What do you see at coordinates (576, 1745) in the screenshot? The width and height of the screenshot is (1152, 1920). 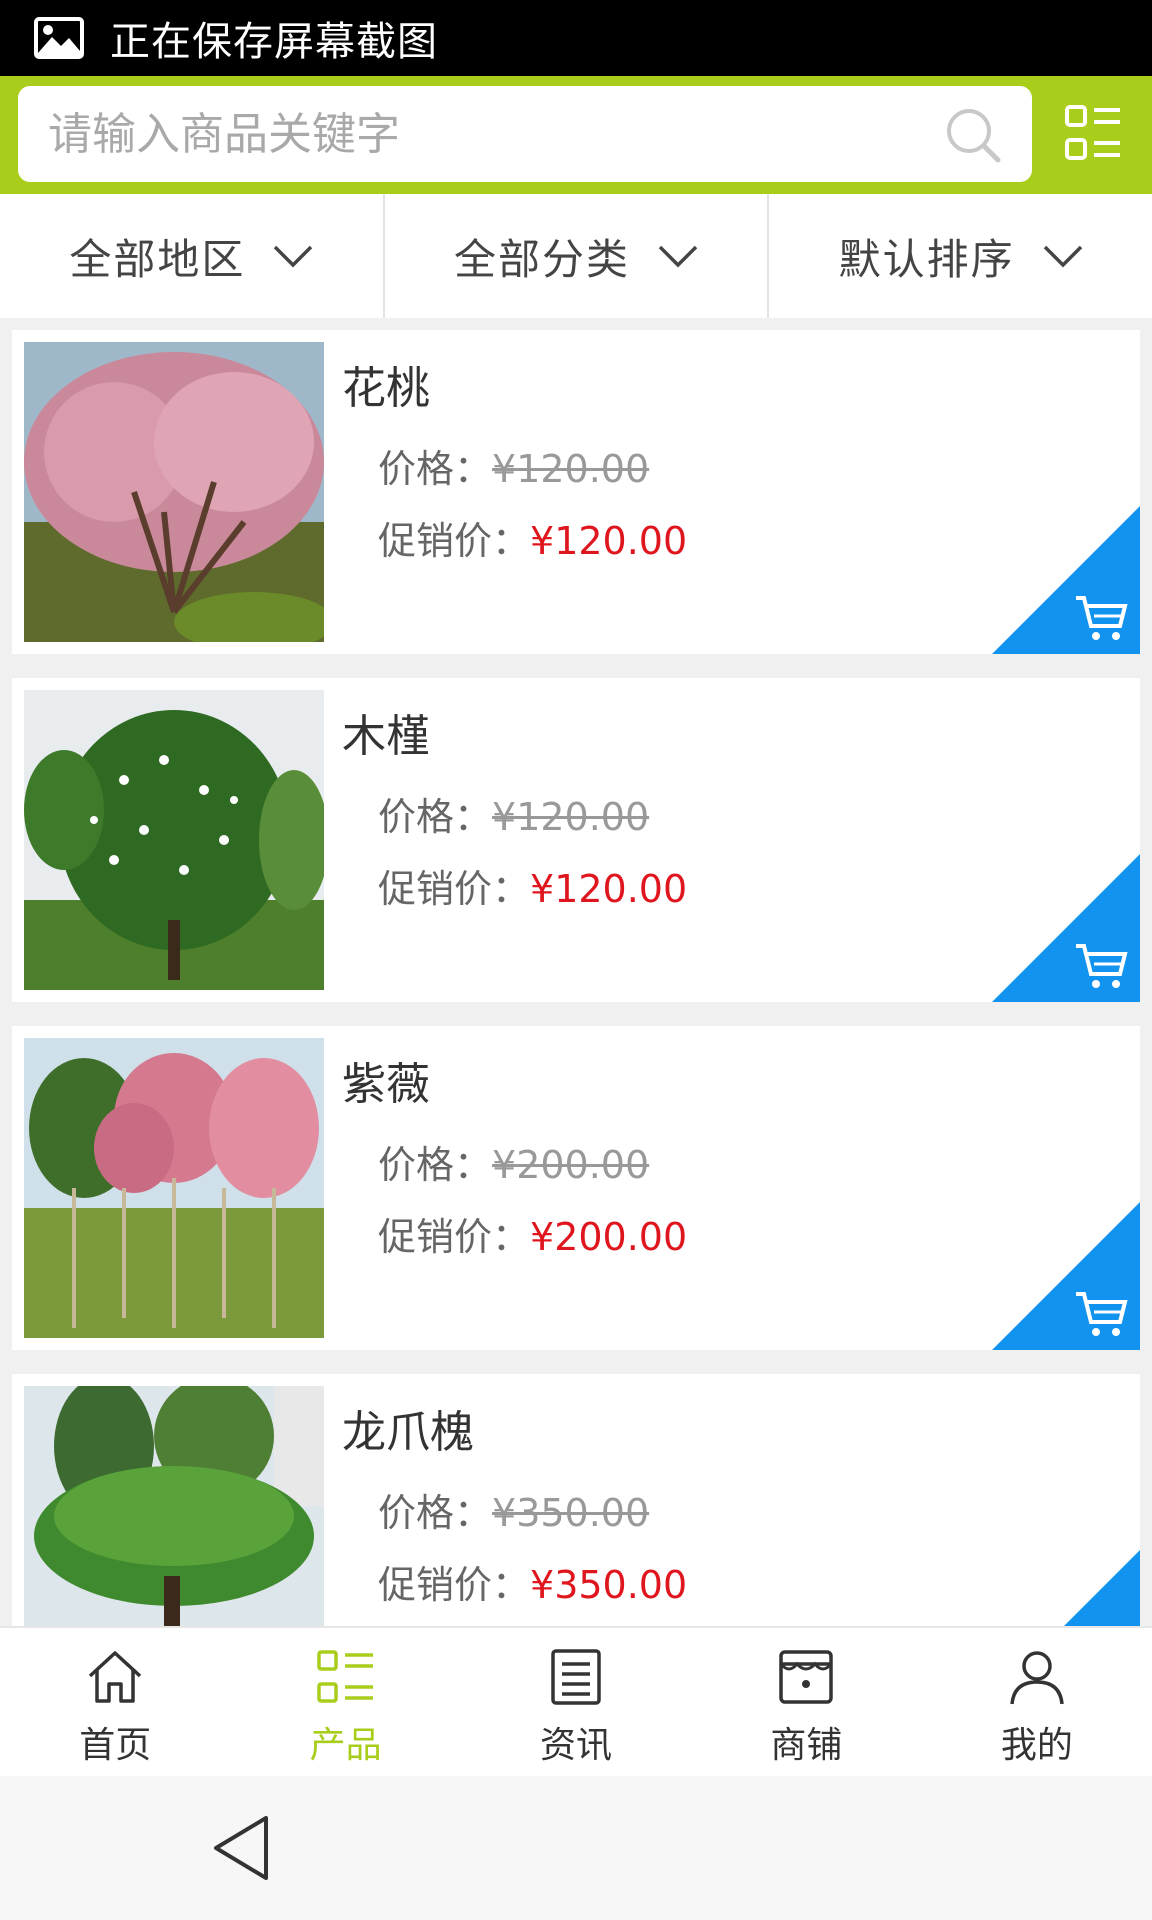 I see `tab-news-label: 资讯` at bounding box center [576, 1745].